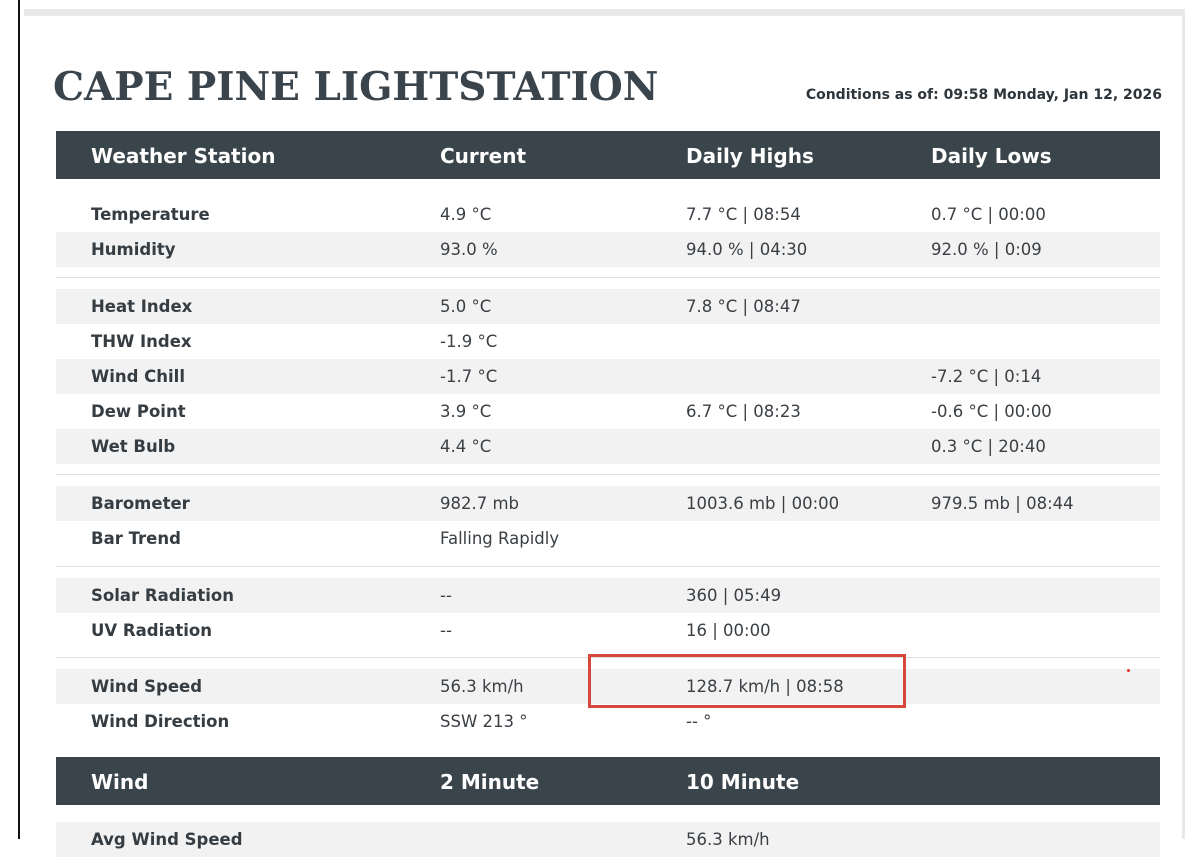  Describe the element at coordinates (988, 214) in the screenshot. I see `daily-low-value: 0.7 °C | 00:00` at that location.